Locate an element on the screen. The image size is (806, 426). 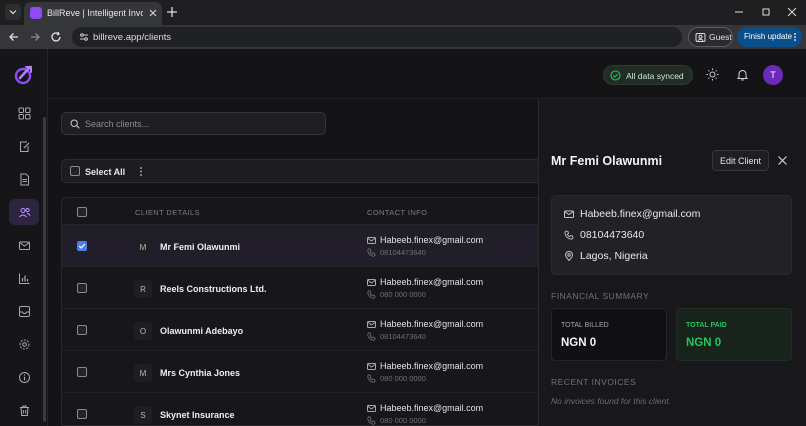
url-input: billreve.app/clients is located at coordinates (377, 37).